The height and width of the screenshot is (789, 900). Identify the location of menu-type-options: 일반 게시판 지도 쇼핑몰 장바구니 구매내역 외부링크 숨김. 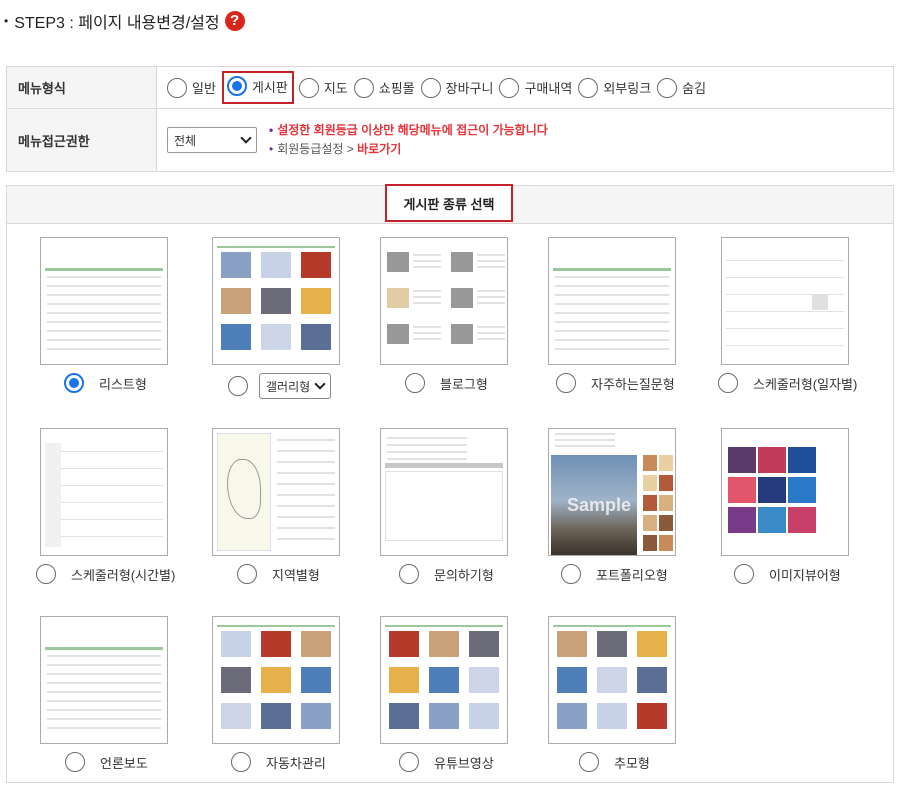
(525, 87).